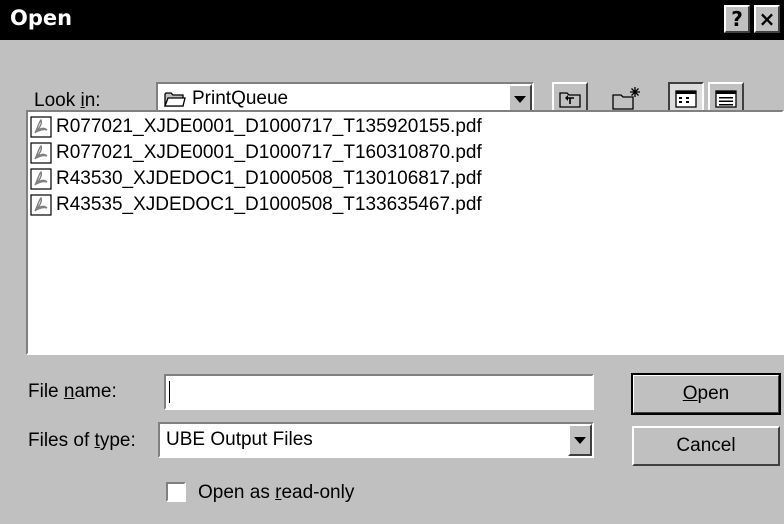 This screenshot has height=524, width=784. What do you see at coordinates (379, 392) in the screenshot?
I see `file-name-input` at bounding box center [379, 392].